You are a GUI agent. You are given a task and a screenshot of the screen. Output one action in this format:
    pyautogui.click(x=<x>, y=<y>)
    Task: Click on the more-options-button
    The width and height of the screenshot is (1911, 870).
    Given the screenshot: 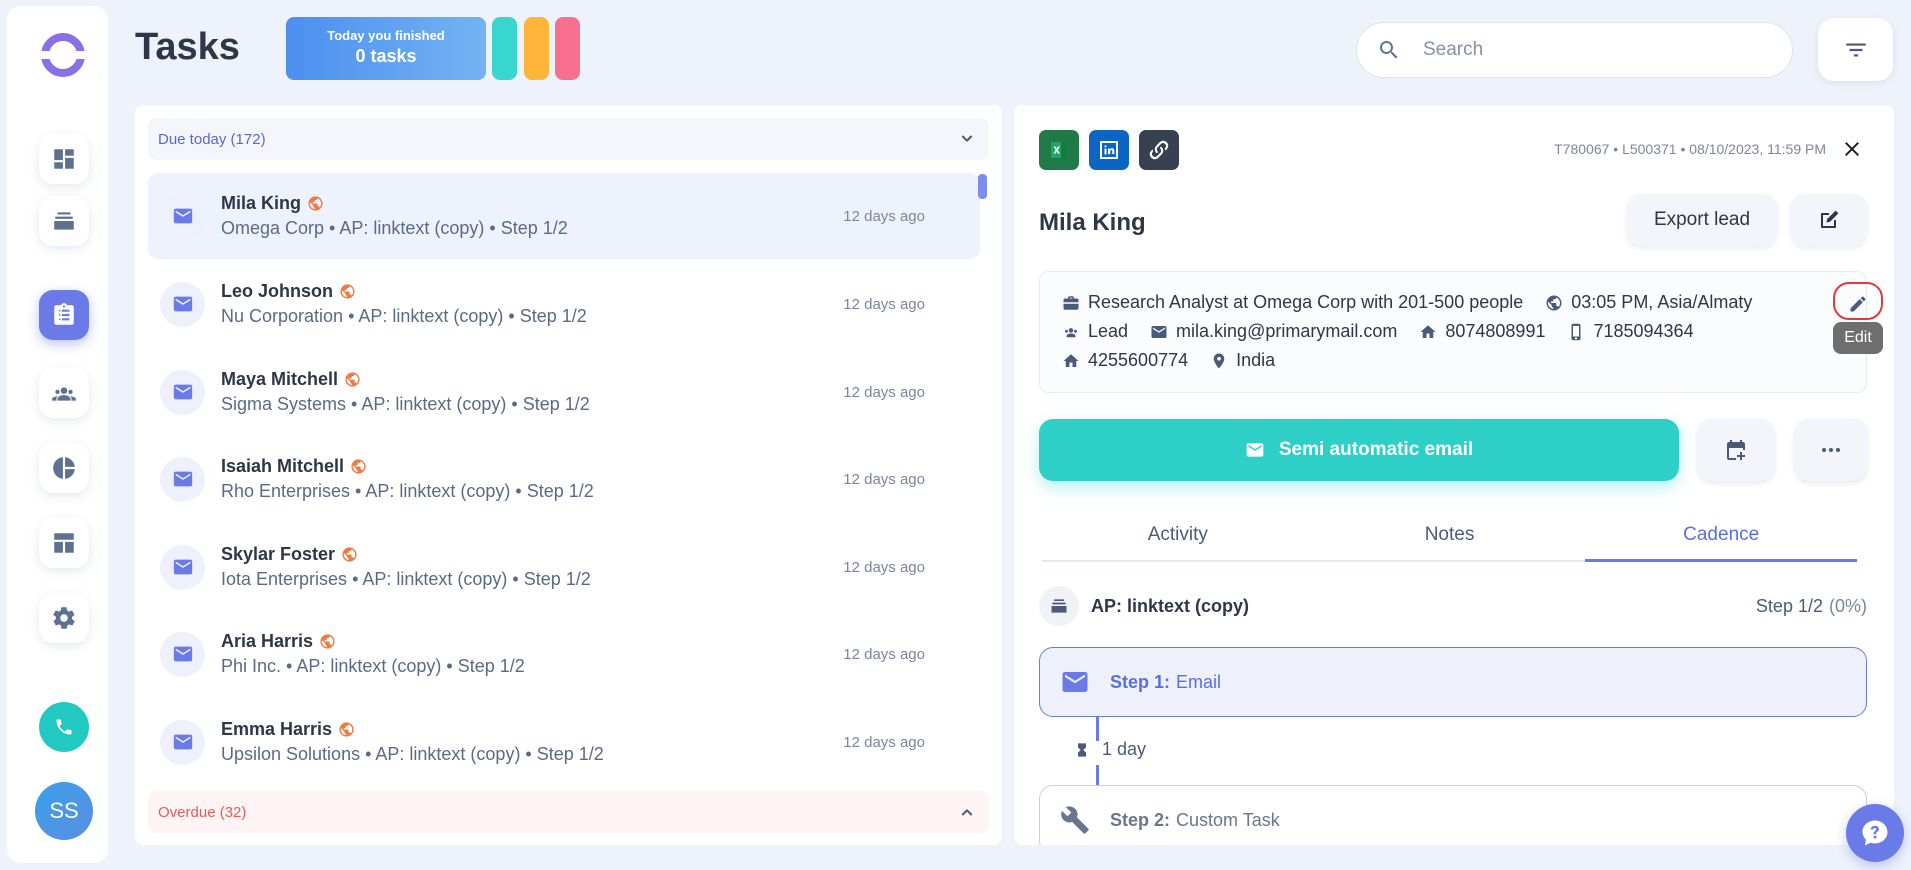 What is the action you would take?
    pyautogui.click(x=1831, y=450)
    